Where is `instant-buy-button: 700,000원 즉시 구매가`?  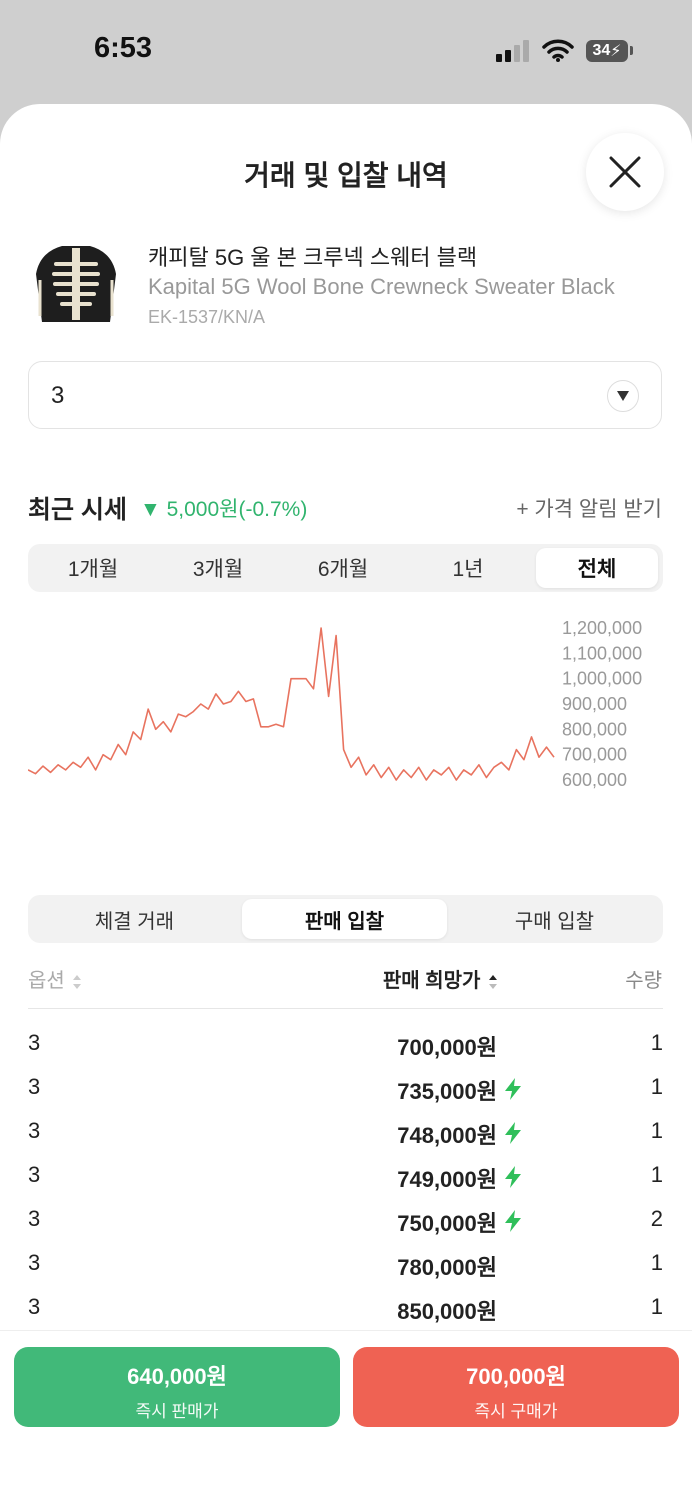
instant-buy-button: 700,000원 즉시 구매가 is located at coordinates (516, 1387).